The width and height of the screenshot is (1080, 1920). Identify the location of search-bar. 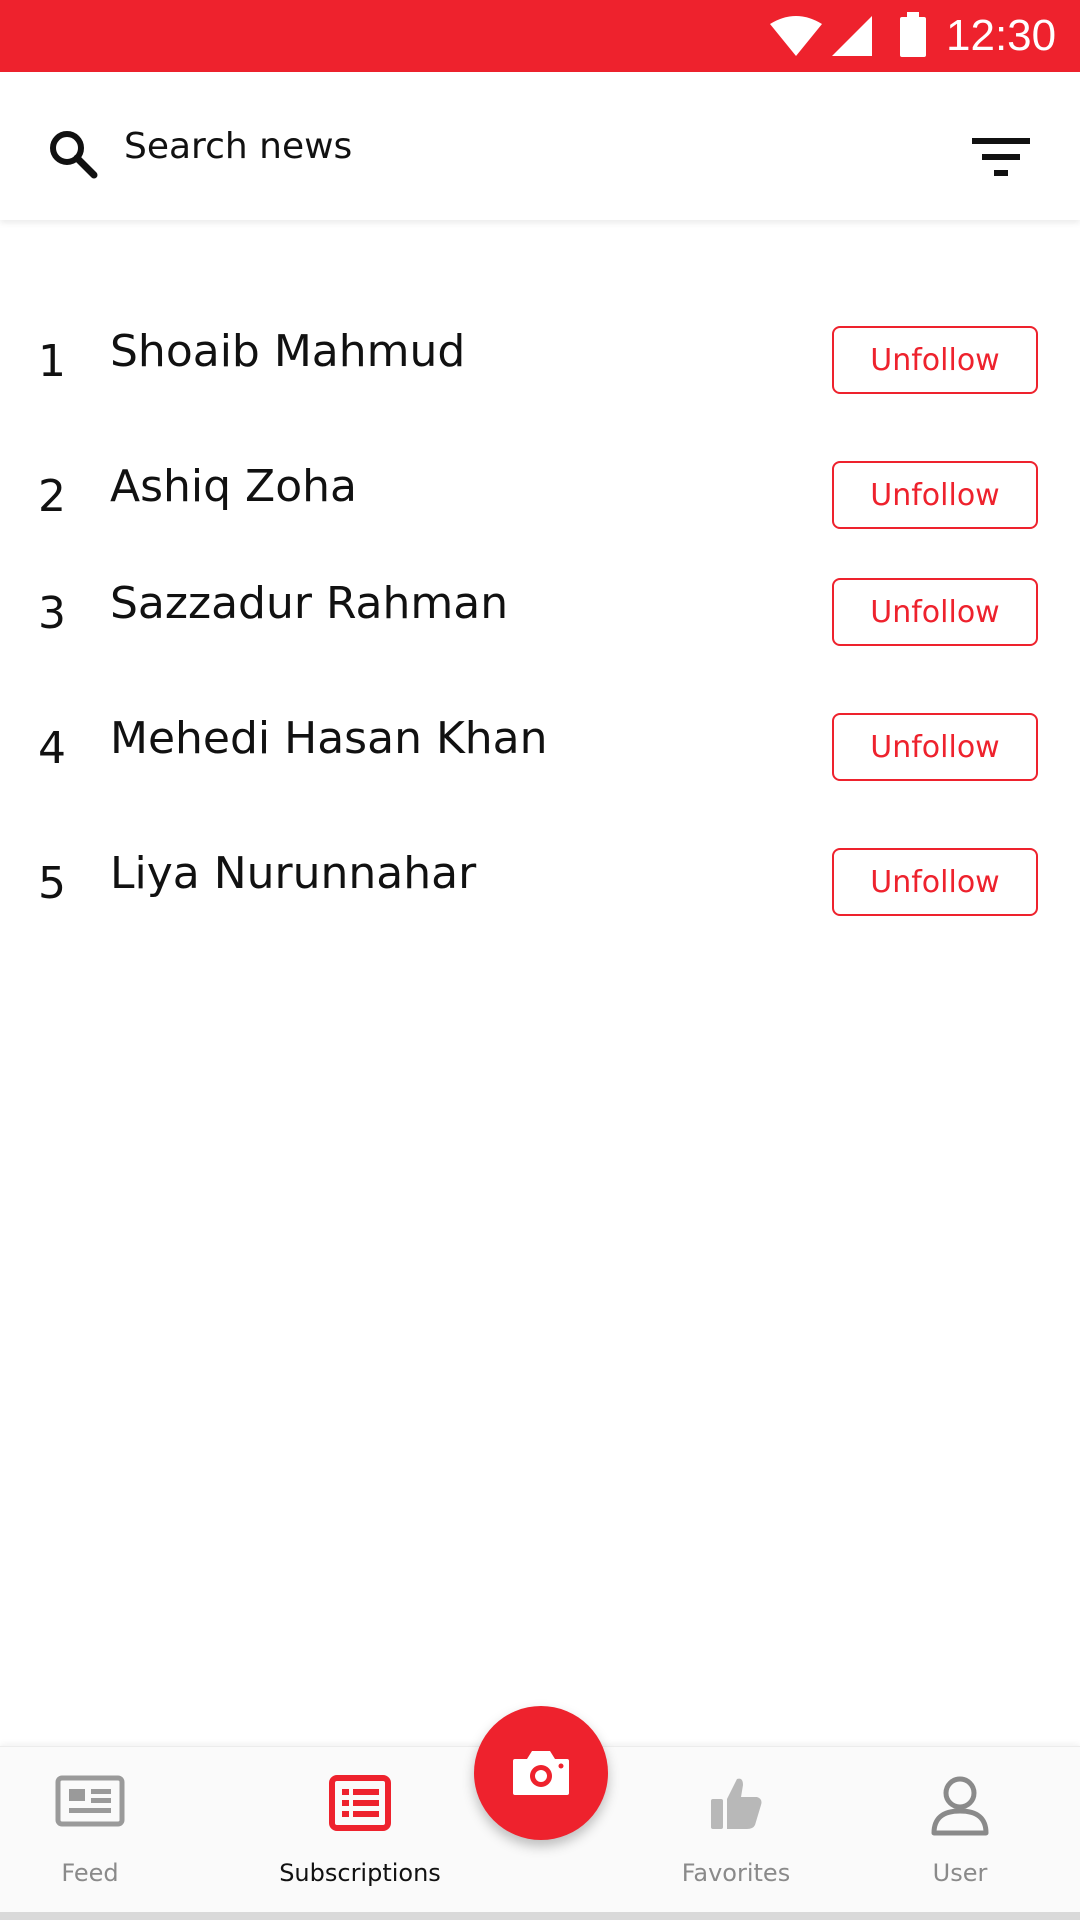
(540, 146).